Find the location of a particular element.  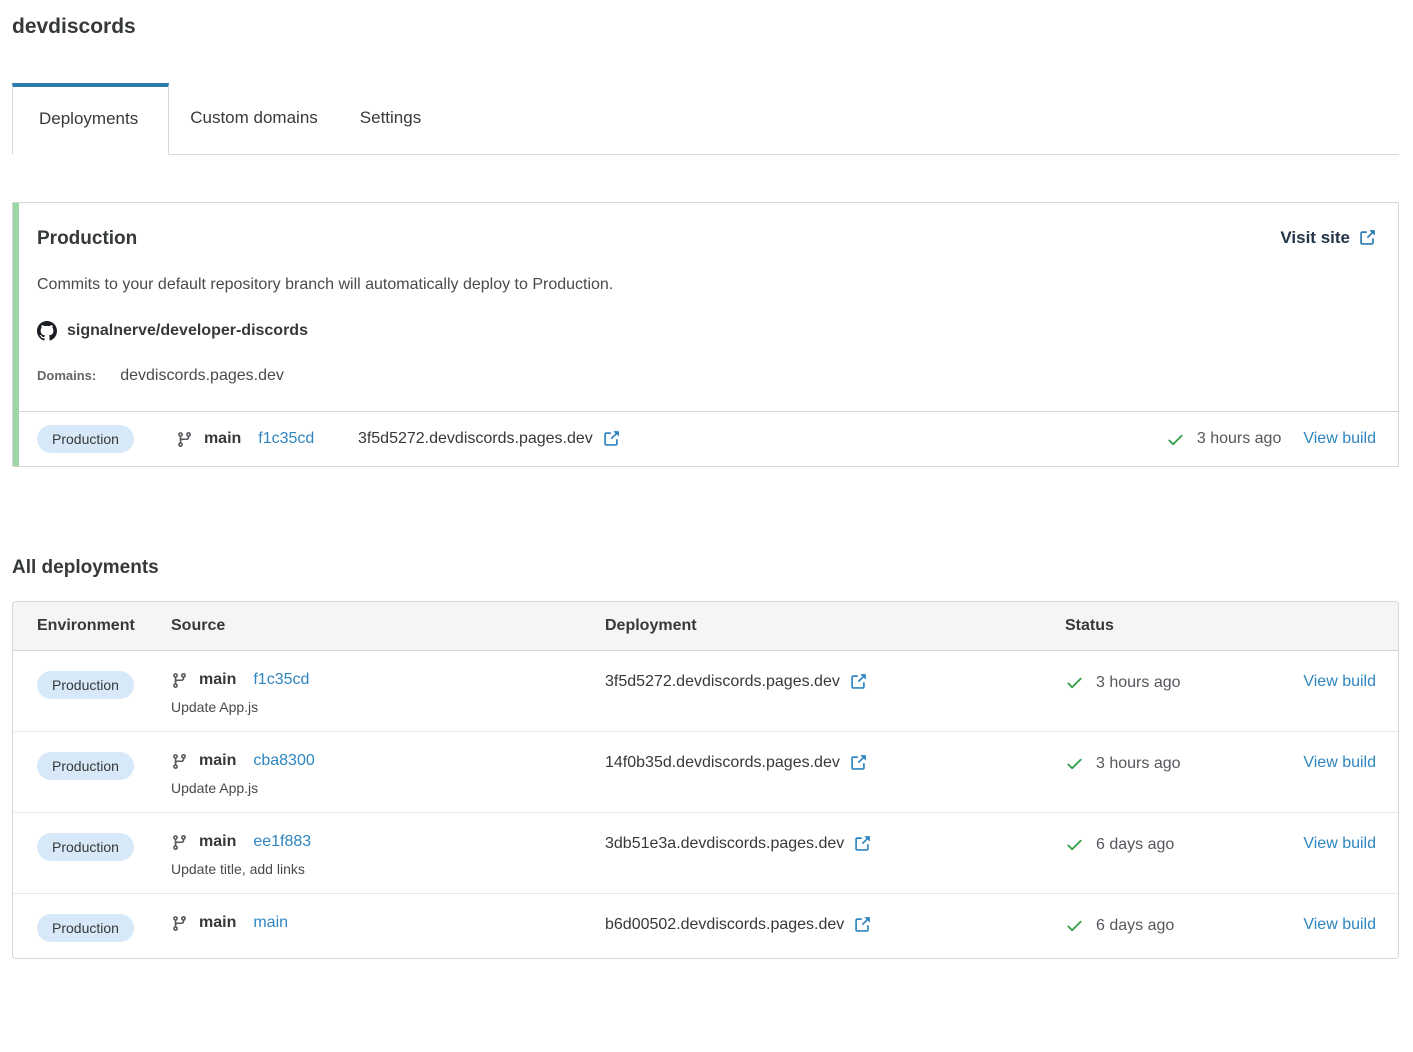

column-header-environment: Environment is located at coordinates (86, 625).